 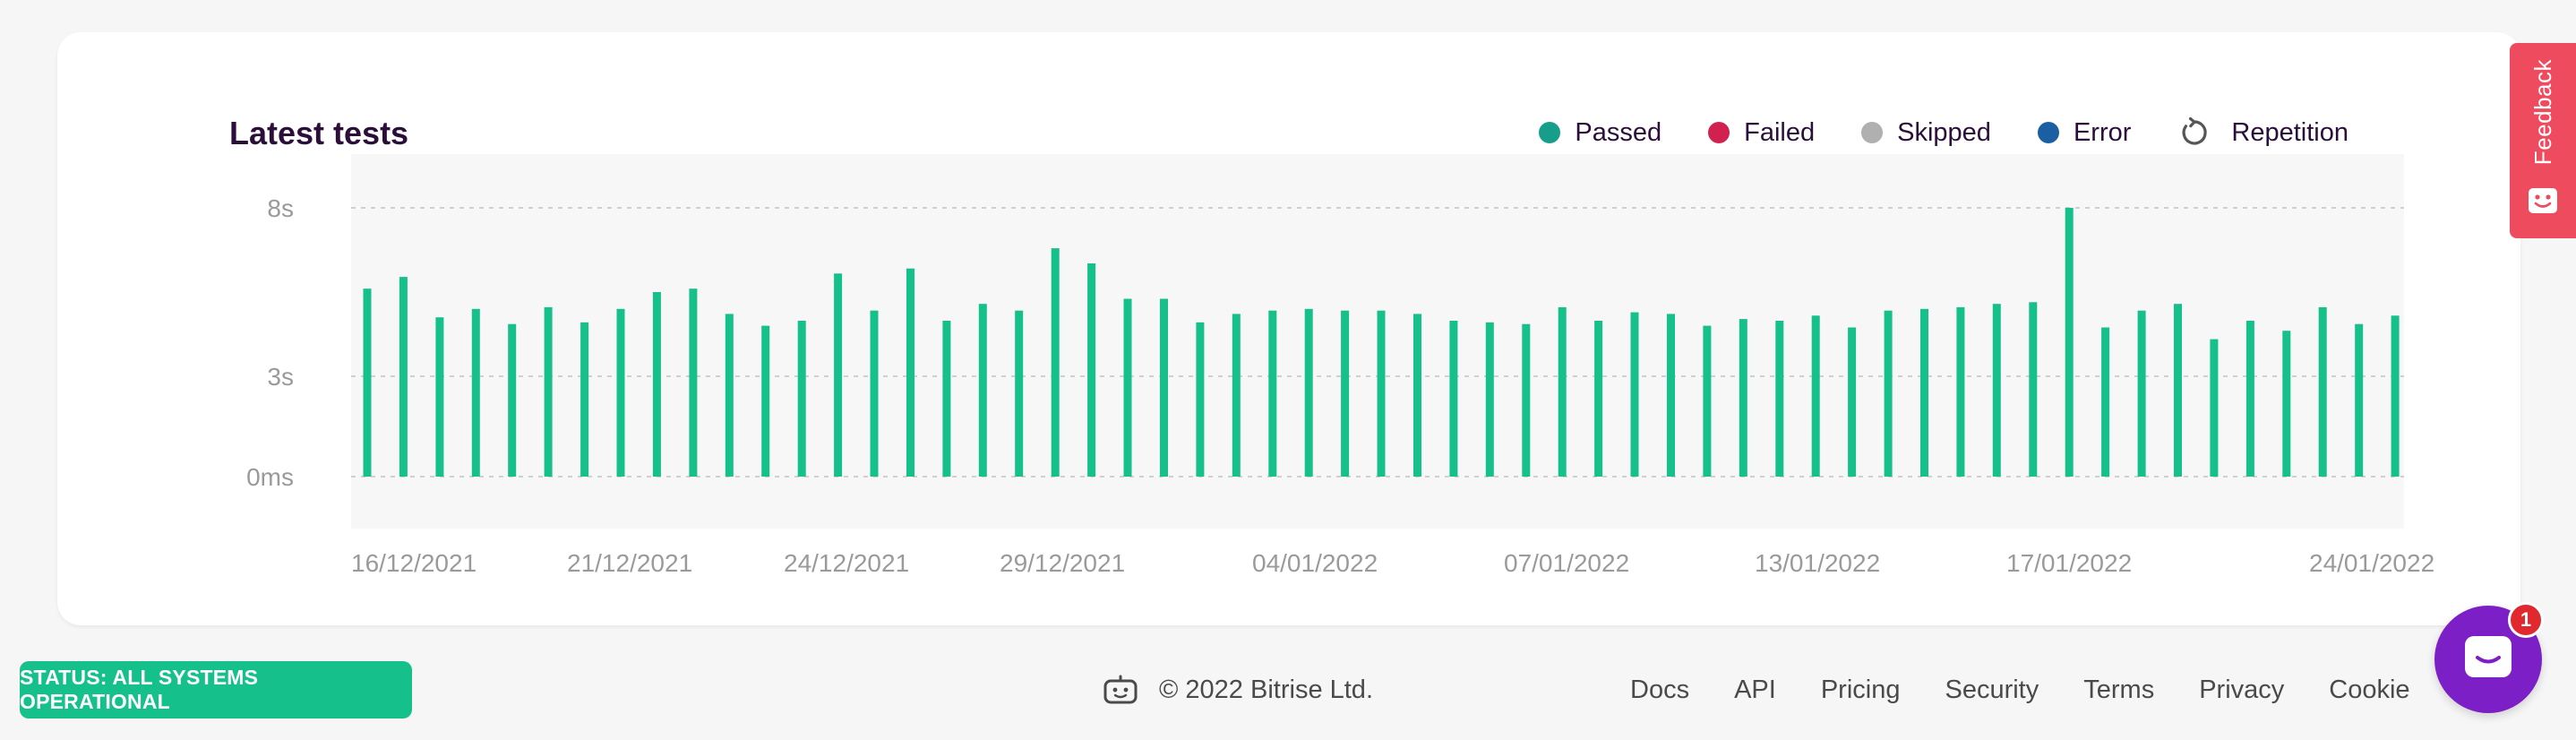 What do you see at coordinates (280, 208) in the screenshot?
I see `y-tick-label: 8s` at bounding box center [280, 208].